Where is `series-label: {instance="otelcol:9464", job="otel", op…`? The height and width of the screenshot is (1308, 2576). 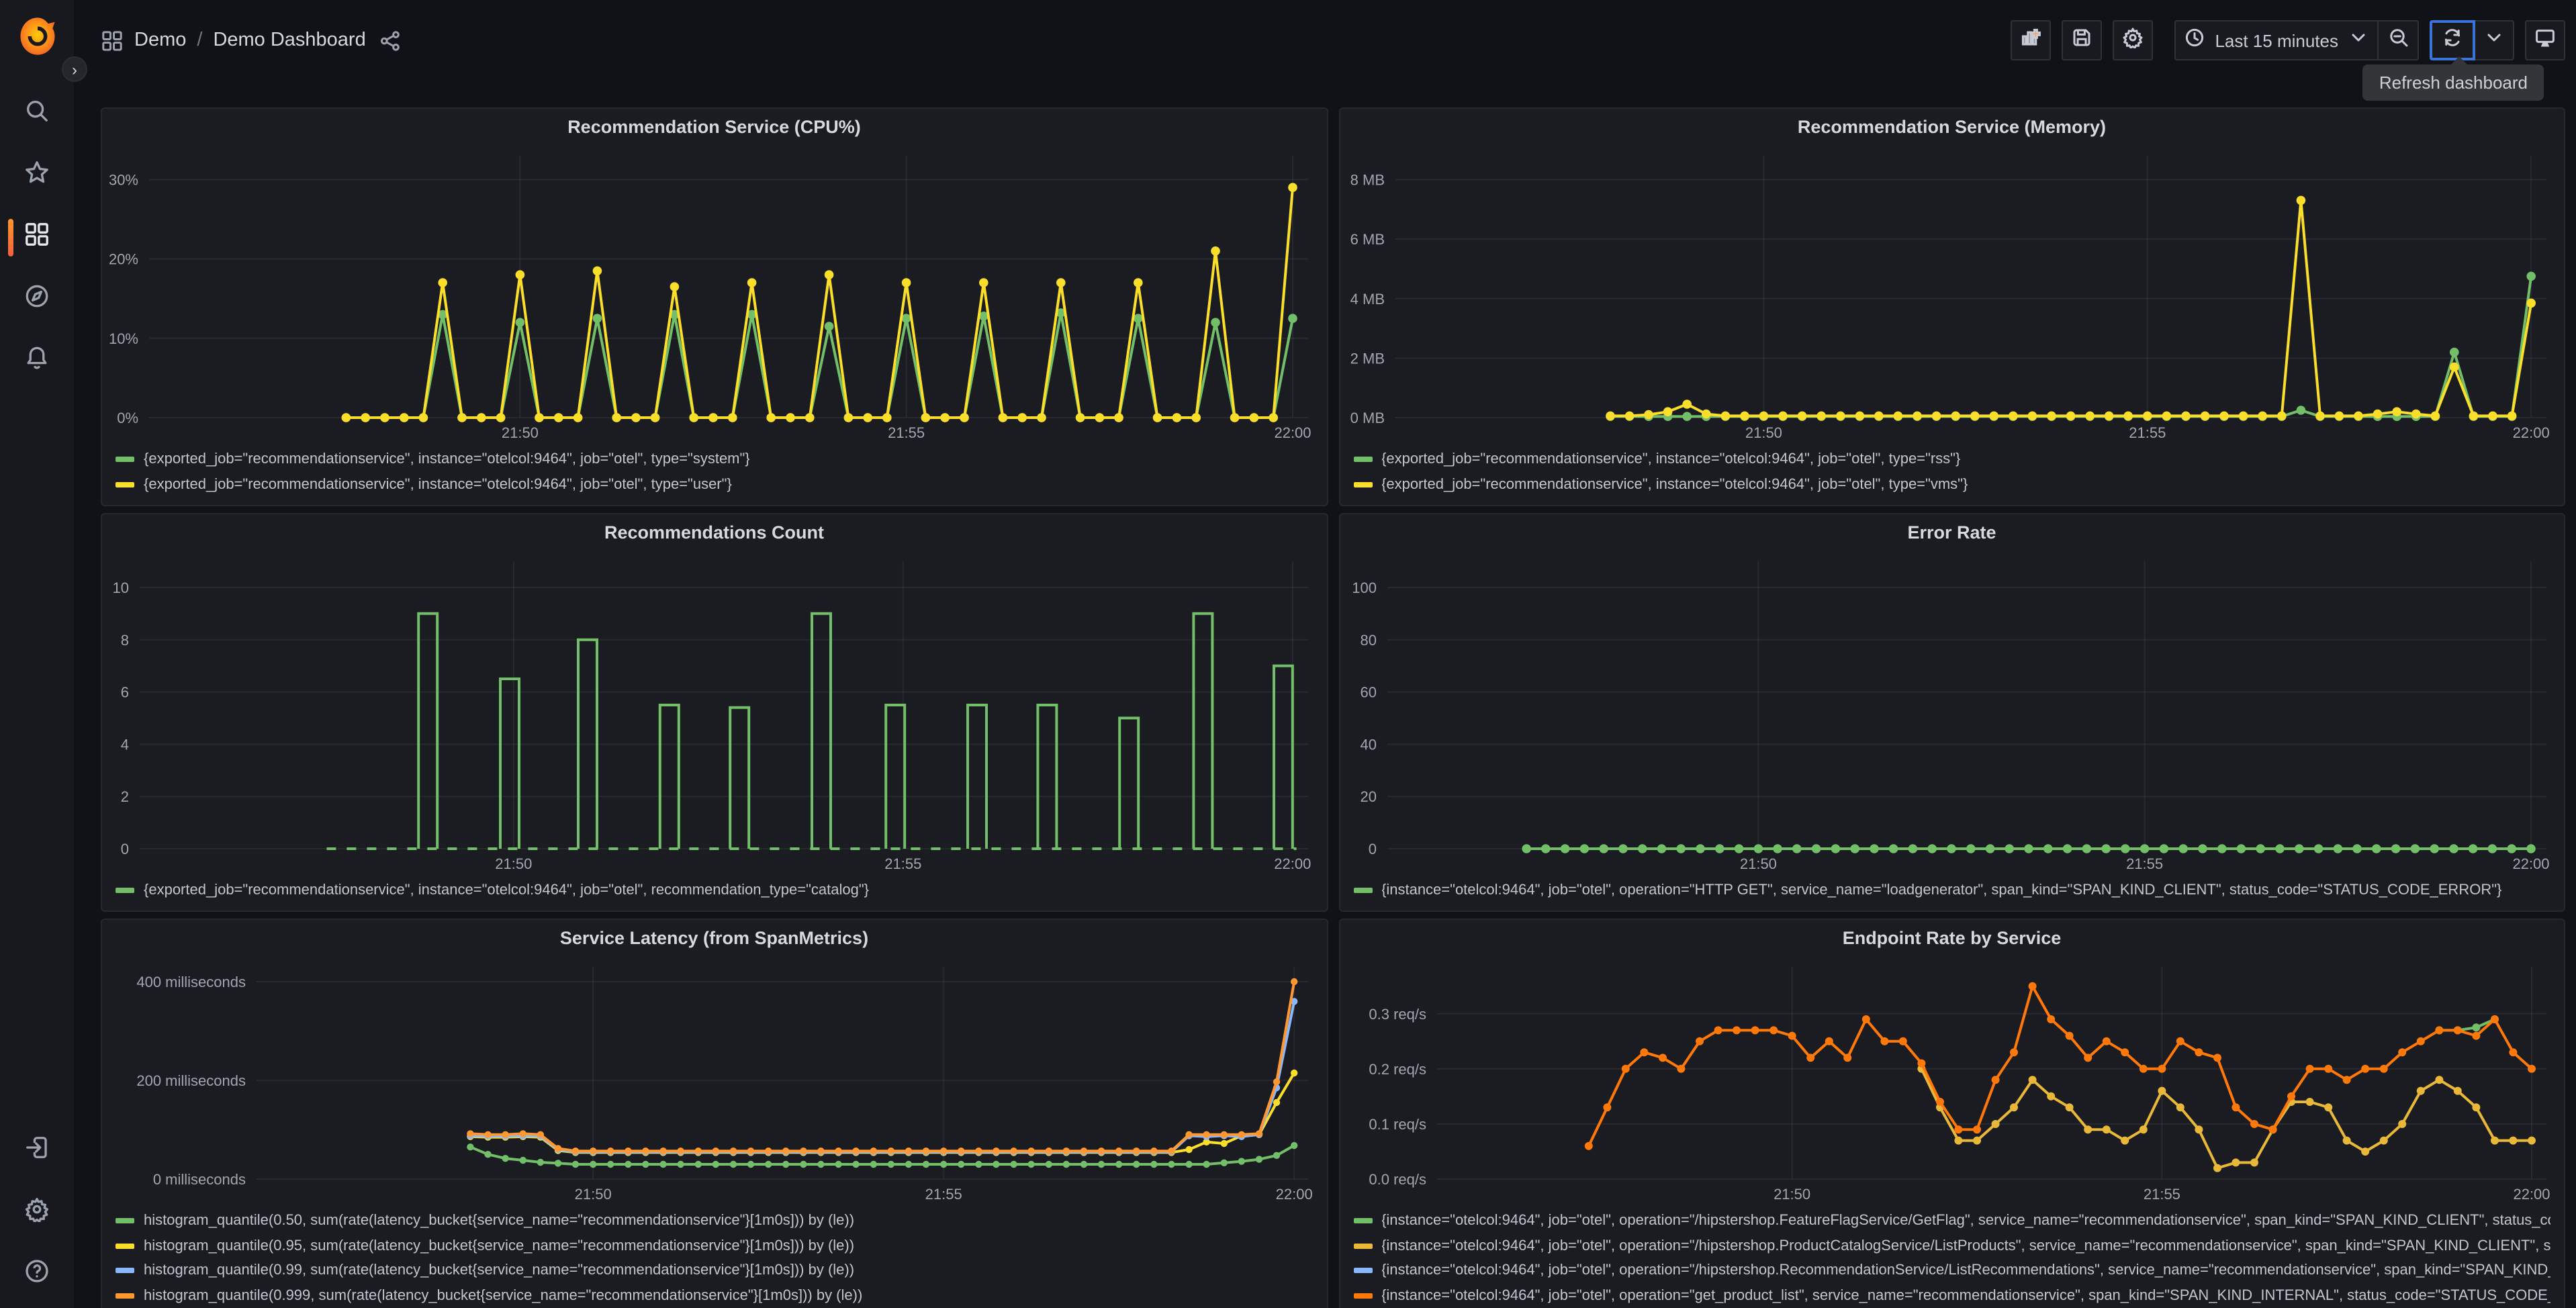 series-label: {instance="otelcol:9464", job="otel", op… is located at coordinates (1941, 890).